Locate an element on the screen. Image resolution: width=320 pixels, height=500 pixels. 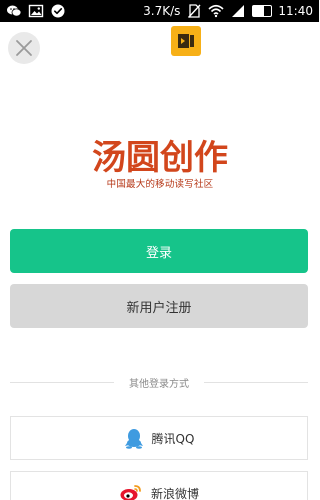
weibo-icon is located at coordinates (130, 492).